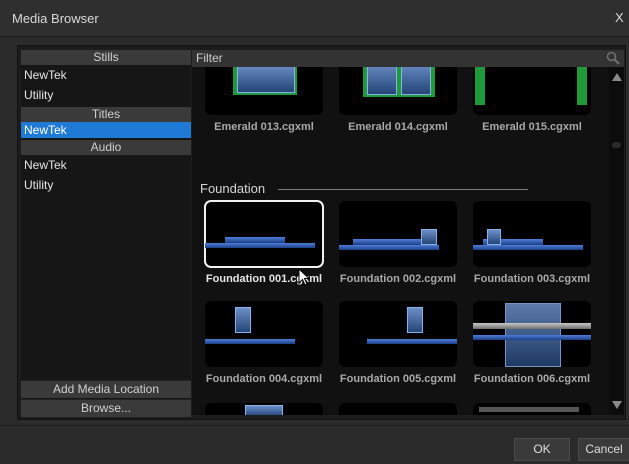 This screenshot has height=464, width=629. What do you see at coordinates (304, 277) in the screenshot?
I see `mouse-pointer-icon` at bounding box center [304, 277].